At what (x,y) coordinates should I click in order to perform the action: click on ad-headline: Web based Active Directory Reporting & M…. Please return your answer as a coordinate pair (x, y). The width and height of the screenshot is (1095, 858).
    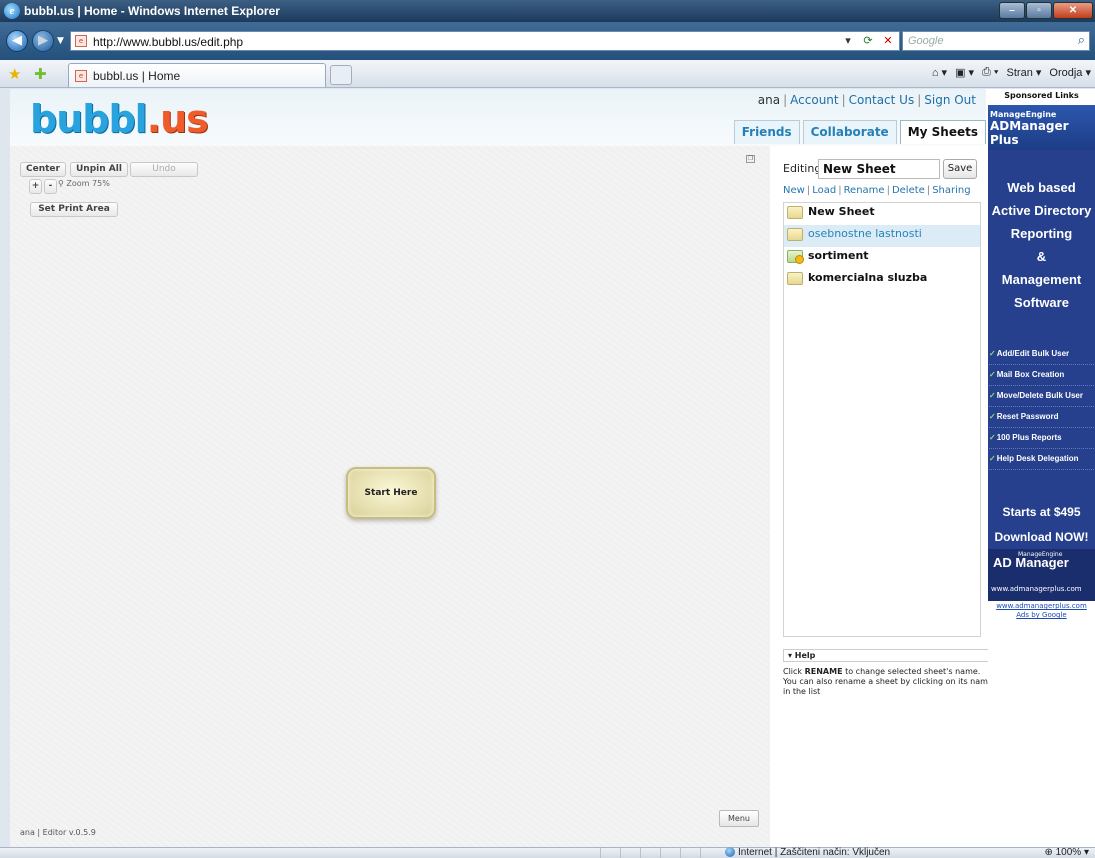
    Looking at the image, I should click on (1041, 245).